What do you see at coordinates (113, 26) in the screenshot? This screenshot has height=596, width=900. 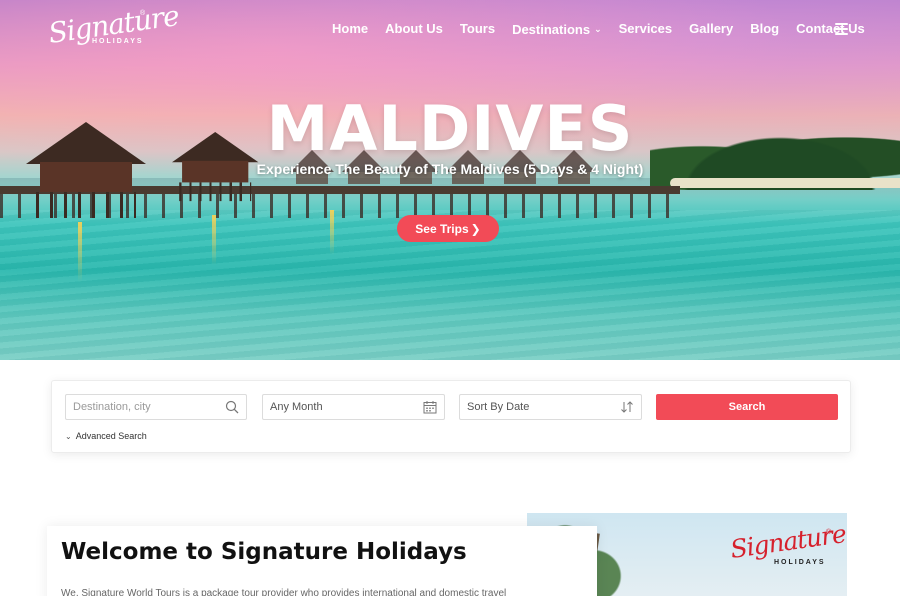 I see `site-logo: Signature ® HOLIDAYS` at bounding box center [113, 26].